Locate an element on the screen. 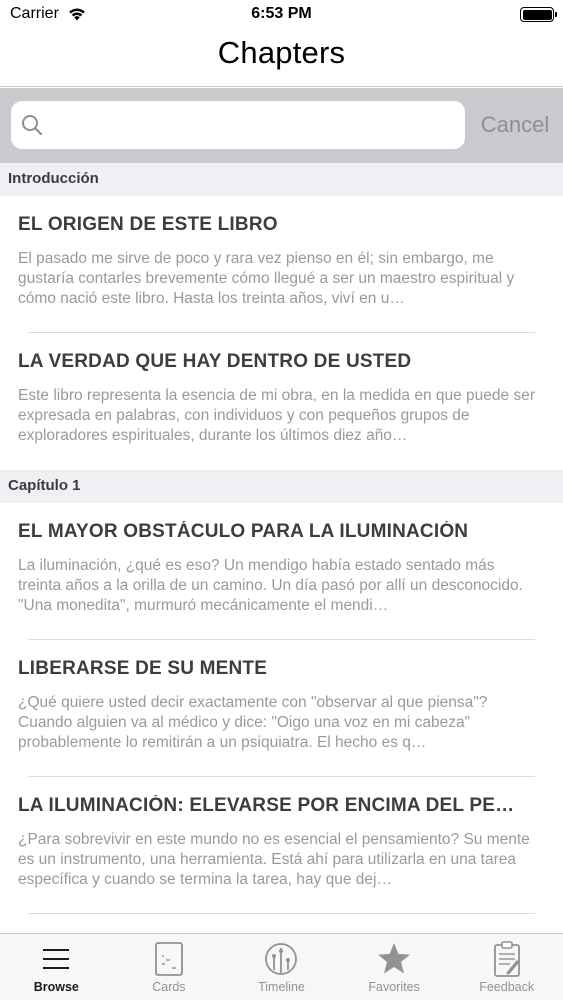  star-icon is located at coordinates (394, 958).